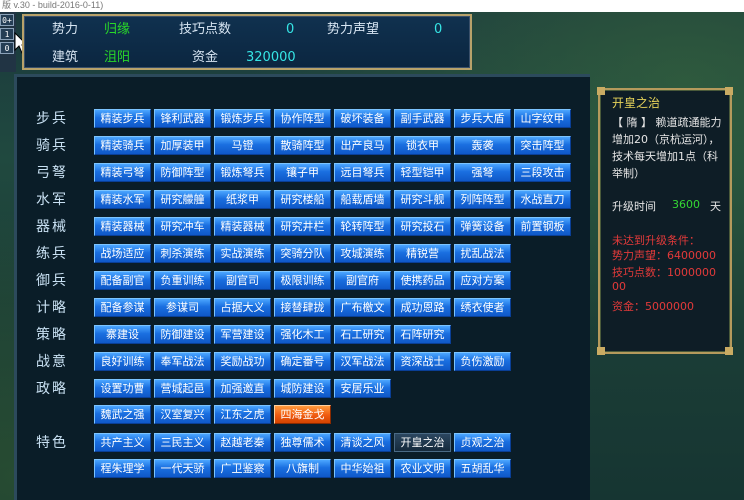  Describe the element at coordinates (242, 361) in the screenshot. I see `tech-button: 奖励战功` at that location.